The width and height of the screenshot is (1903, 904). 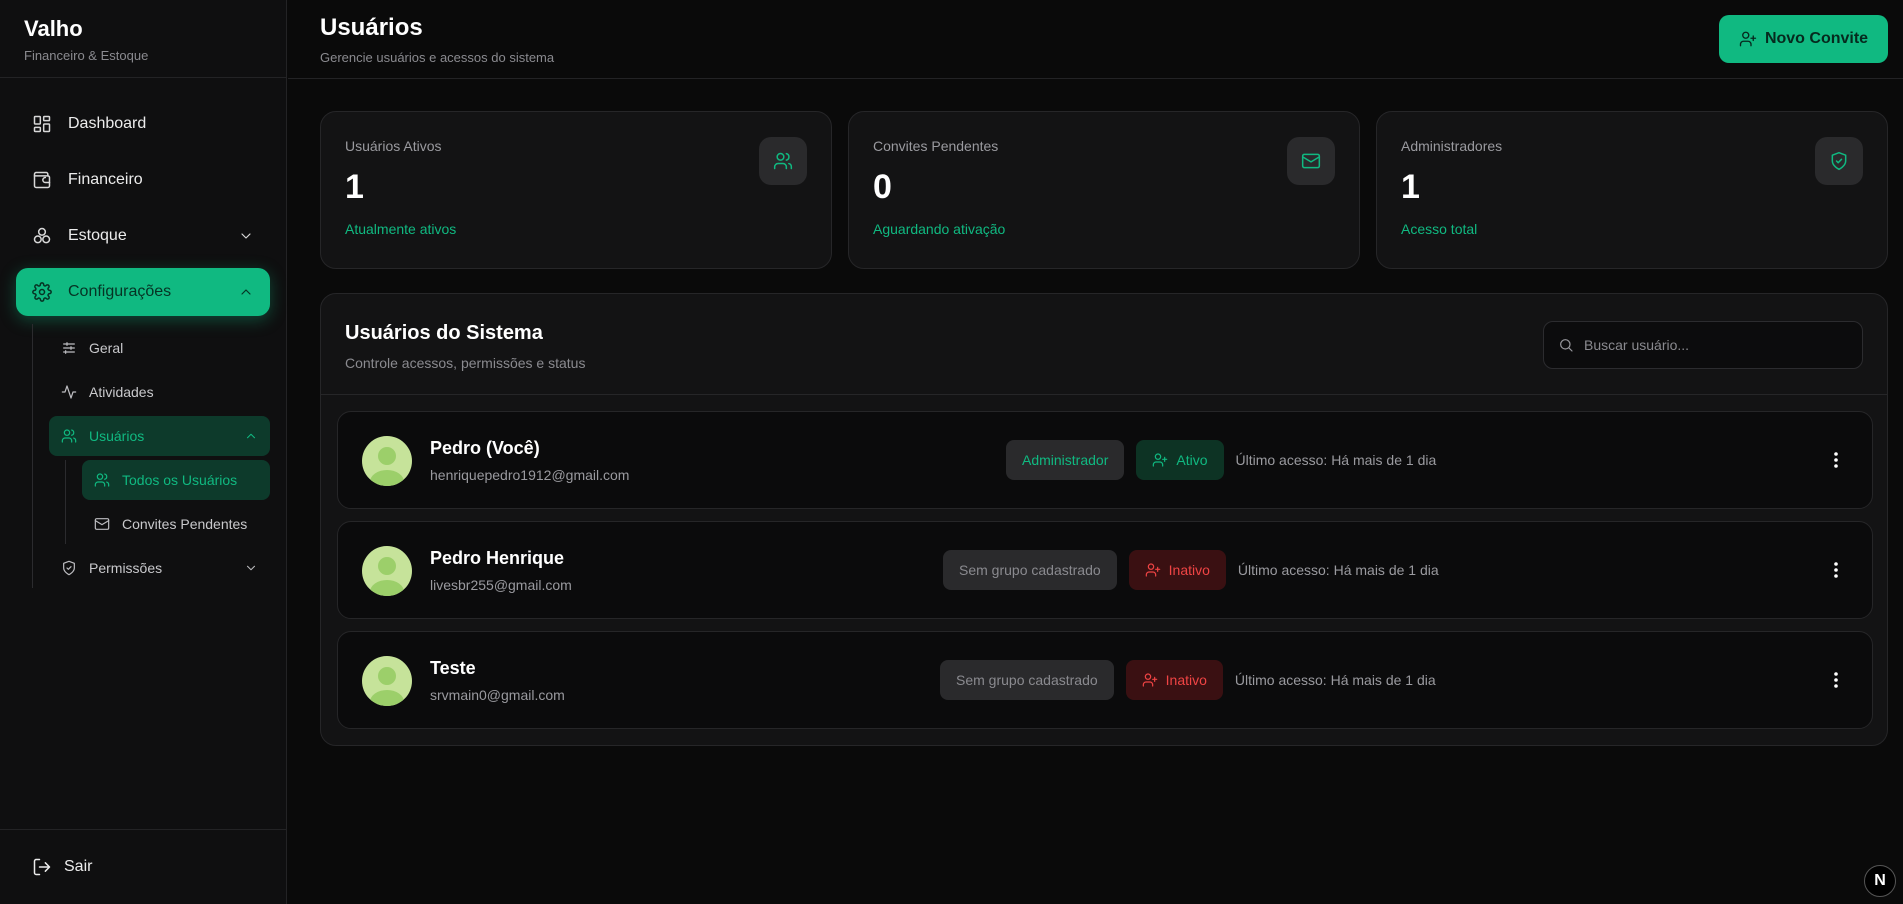 What do you see at coordinates (501, 585) in the screenshot?
I see `user-email: livesbr255@gmail.com` at bounding box center [501, 585].